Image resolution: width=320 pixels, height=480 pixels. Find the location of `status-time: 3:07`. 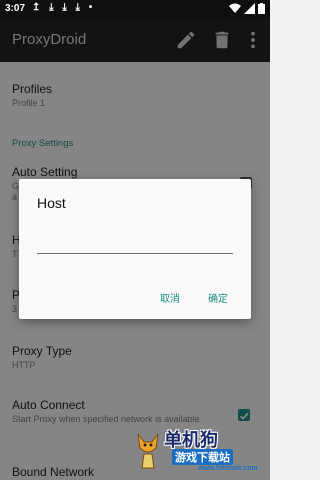

status-time: 3:07 is located at coordinates (15, 8).